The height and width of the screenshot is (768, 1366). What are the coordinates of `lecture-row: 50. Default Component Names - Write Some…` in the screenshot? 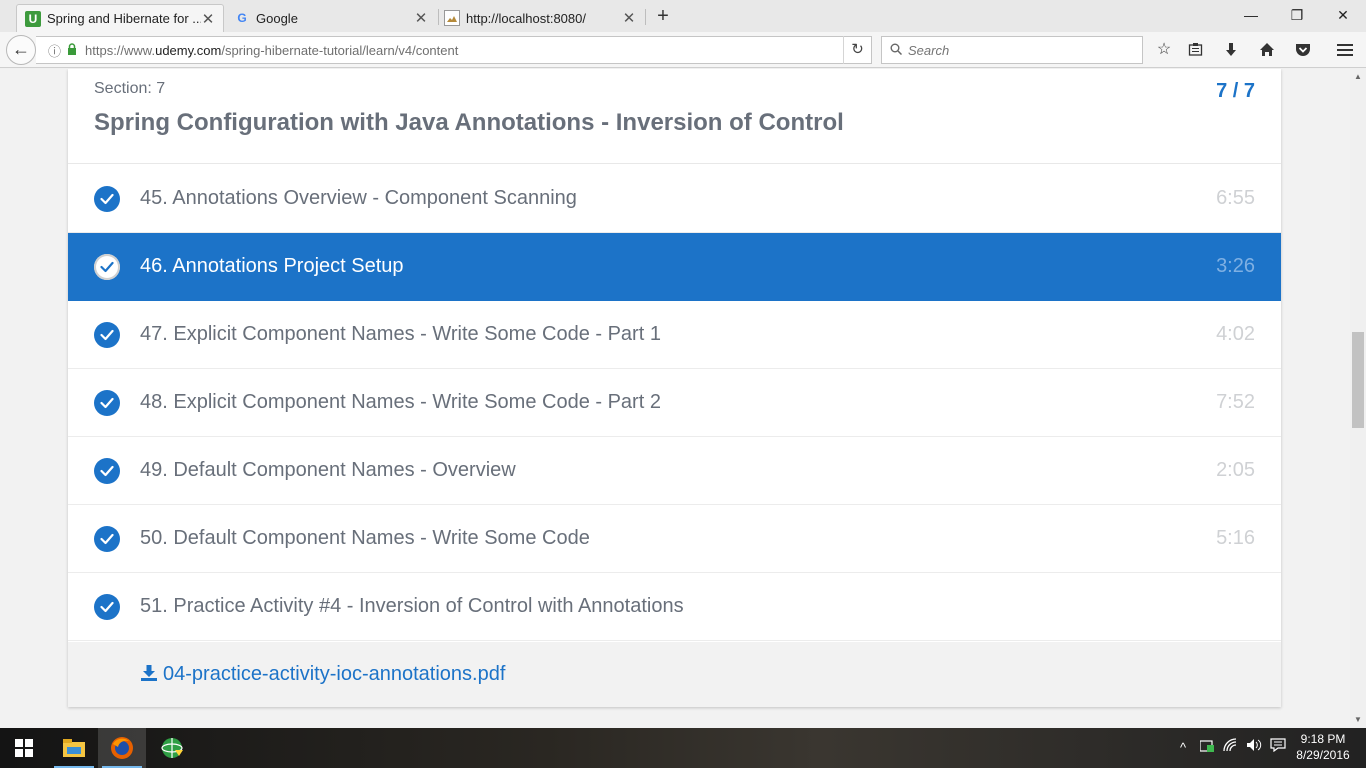 It's located at (674, 539).